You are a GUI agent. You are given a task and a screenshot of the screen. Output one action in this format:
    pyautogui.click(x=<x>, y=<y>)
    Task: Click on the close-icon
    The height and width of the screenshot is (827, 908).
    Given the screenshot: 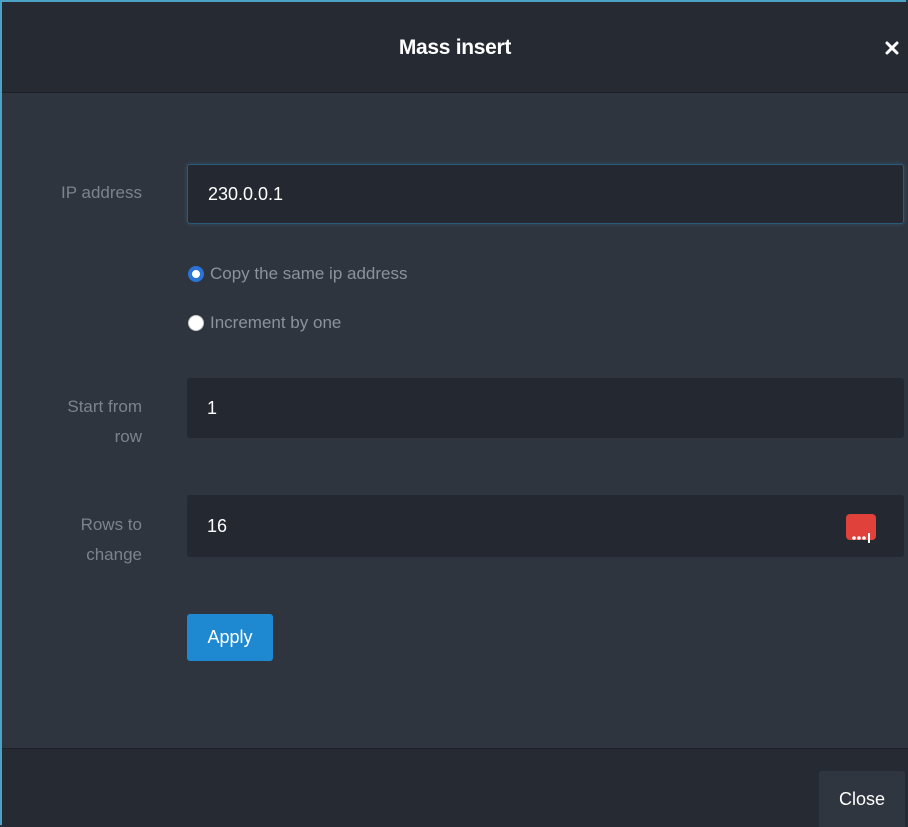 What is the action you would take?
    pyautogui.click(x=892, y=48)
    